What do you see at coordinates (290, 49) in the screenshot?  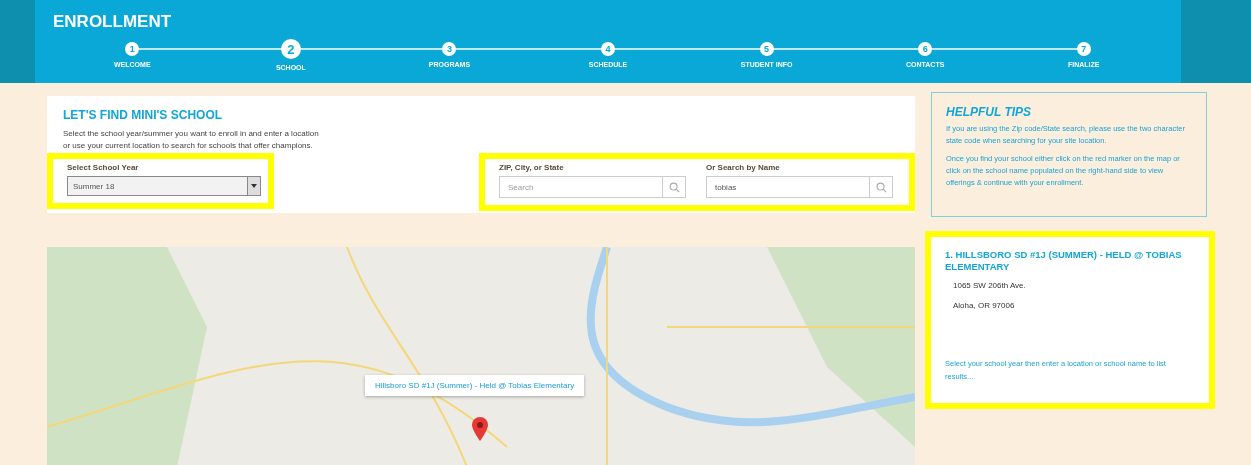 I see `step-number: 2` at bounding box center [290, 49].